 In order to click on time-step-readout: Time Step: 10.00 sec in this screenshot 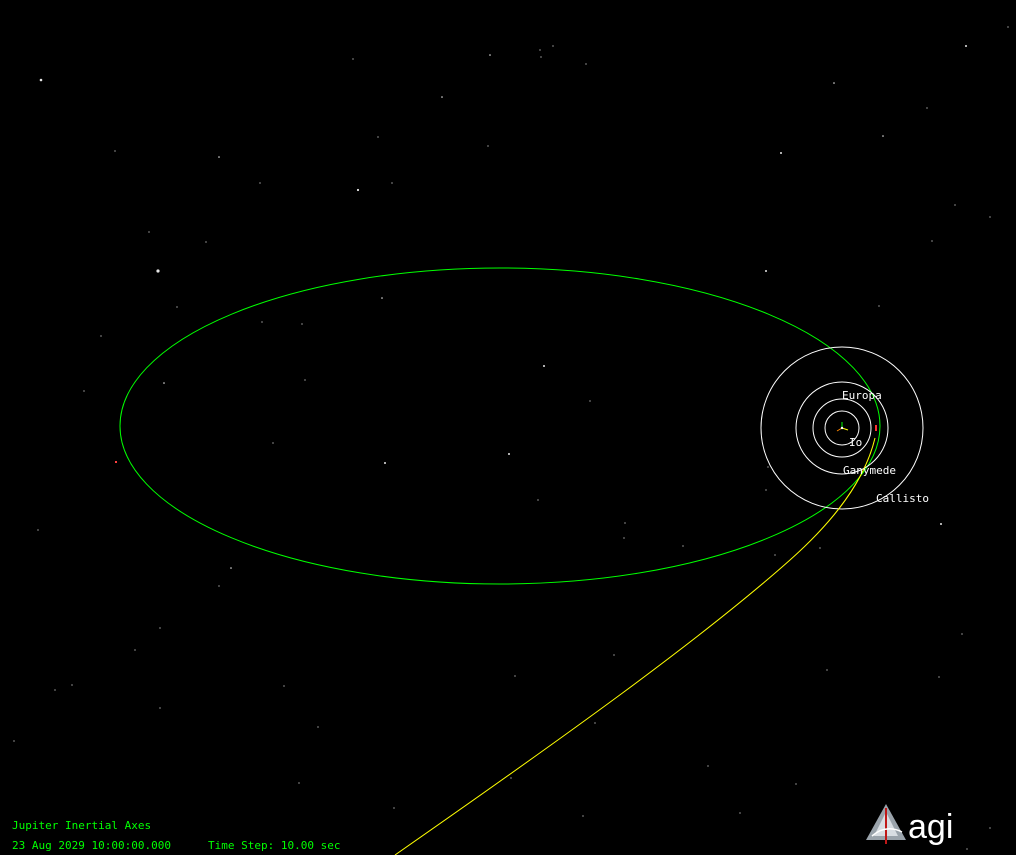, I will do `click(274, 845)`.